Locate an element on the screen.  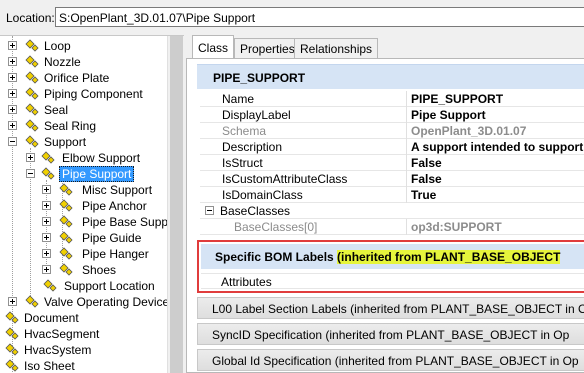
property-row: Schema OpenPlant_3D.01.07 is located at coordinates (392, 131).